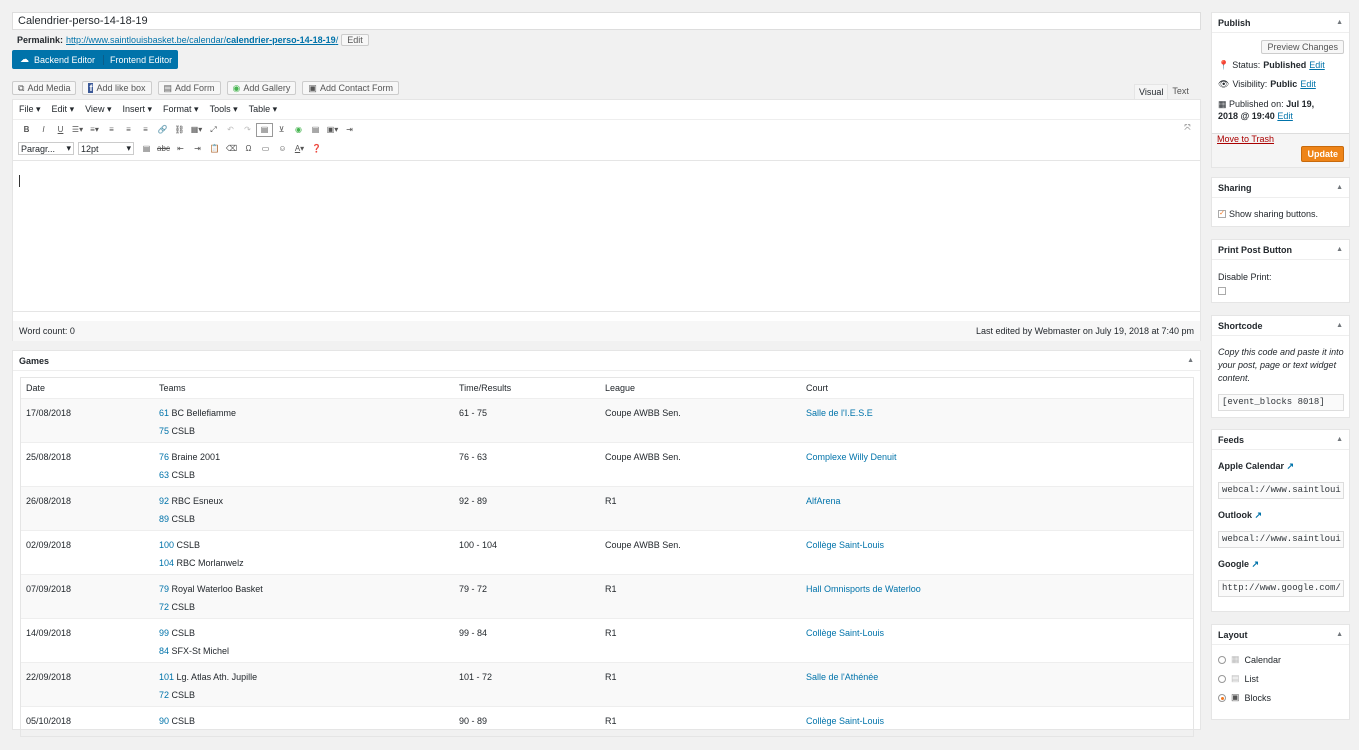 This screenshot has width=1359, height=750. I want to click on shortcode-field: [event_blocks 8018], so click(1281, 402).